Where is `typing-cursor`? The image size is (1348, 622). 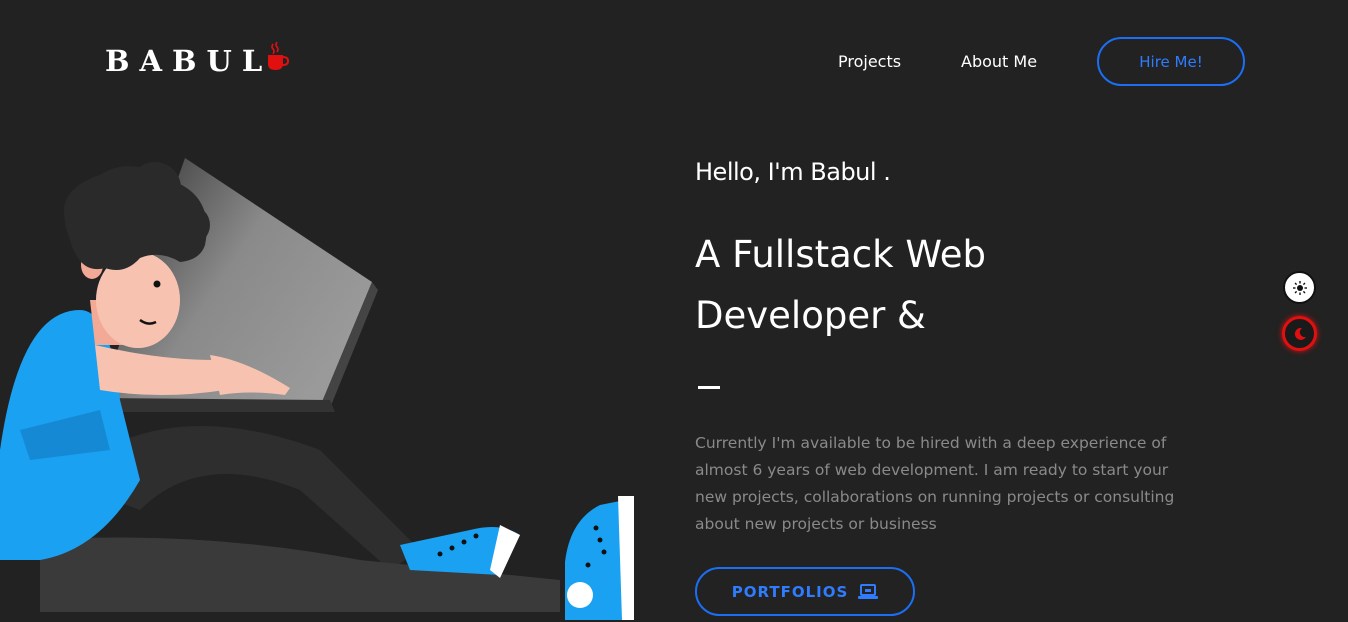
typing-cursor is located at coordinates (709, 387).